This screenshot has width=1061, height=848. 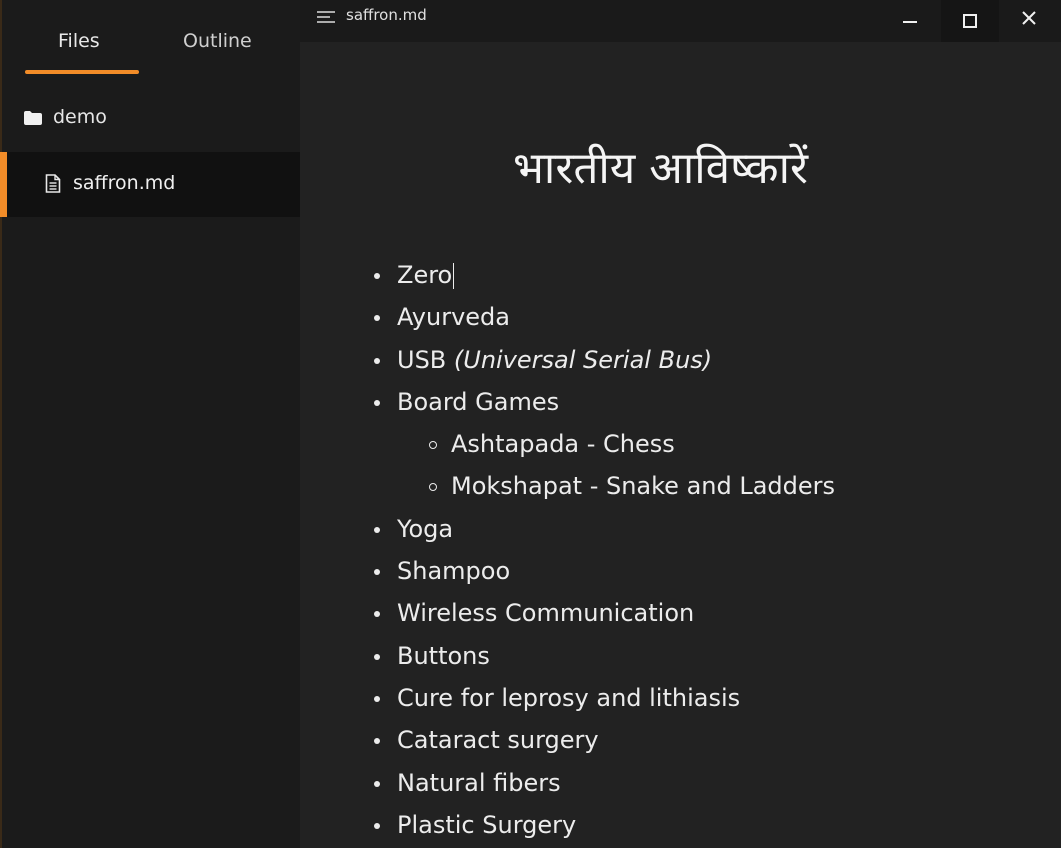 I want to click on list-item-text: Ayurveda, so click(x=453, y=317).